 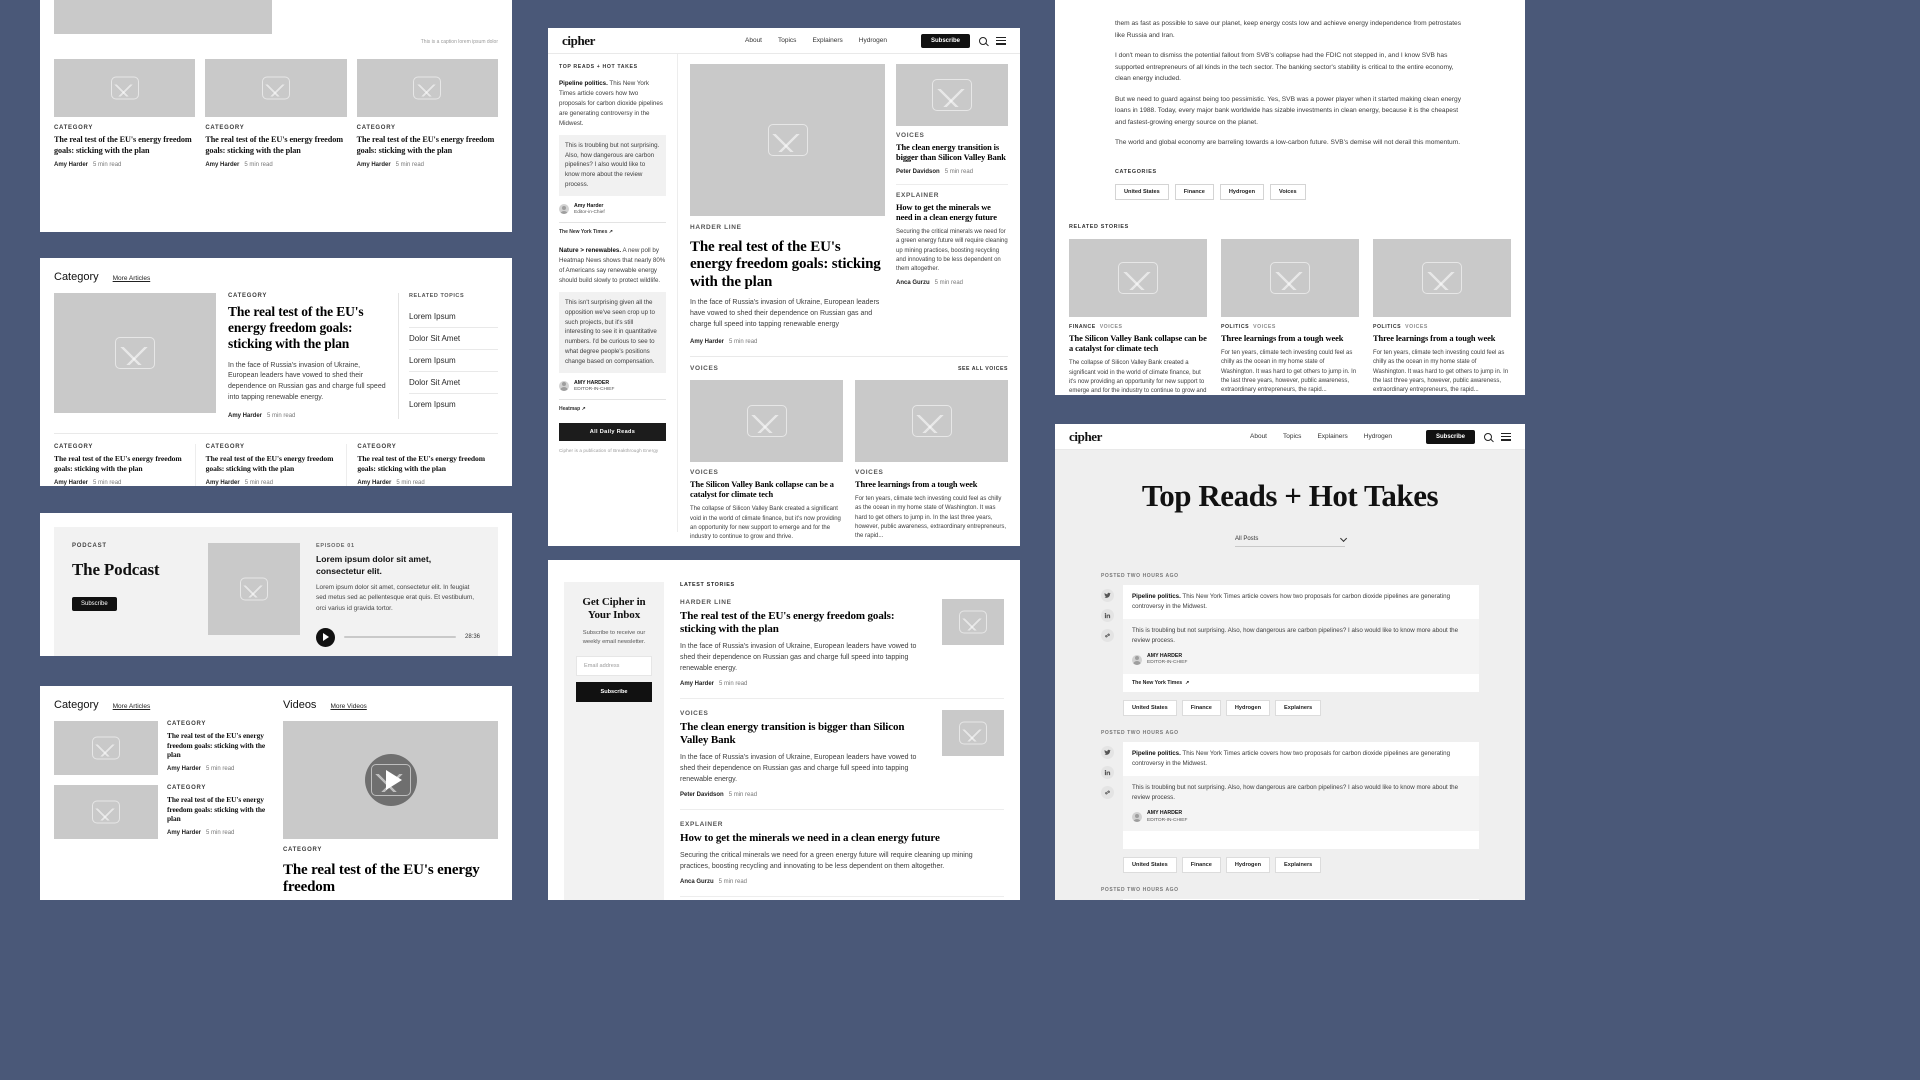 I want to click on newsletter-subscribe-button: Subscribe, so click(x=614, y=692).